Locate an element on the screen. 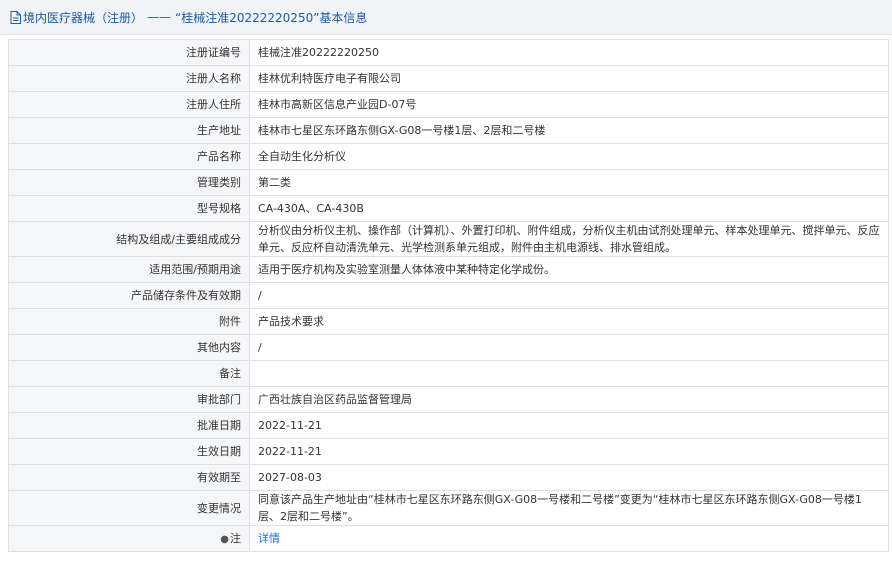  document-icon is located at coordinates (15, 17).